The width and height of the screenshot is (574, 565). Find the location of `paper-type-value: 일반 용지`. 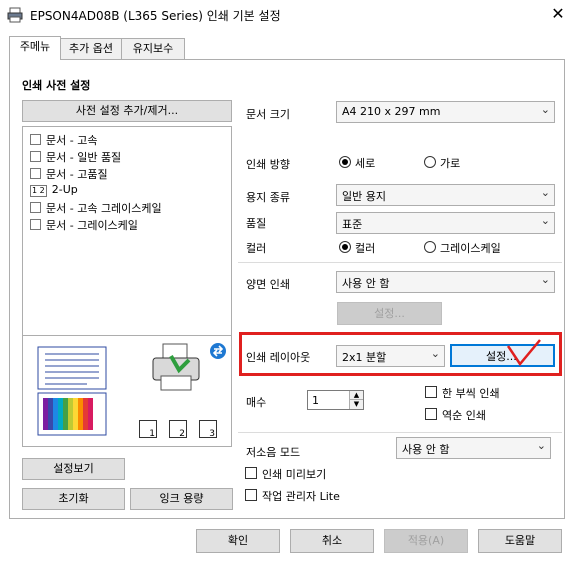

paper-type-value: 일반 용지 is located at coordinates (364, 196).